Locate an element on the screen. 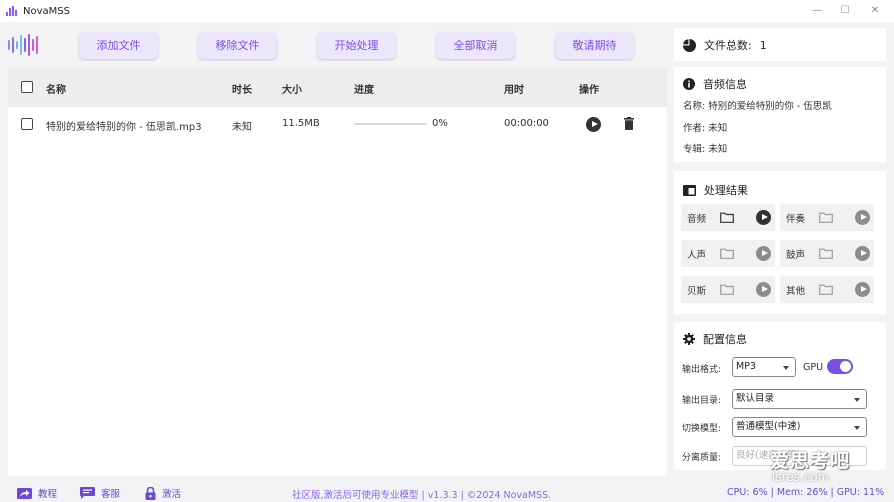  result-item-label: 音频 is located at coordinates (697, 219).